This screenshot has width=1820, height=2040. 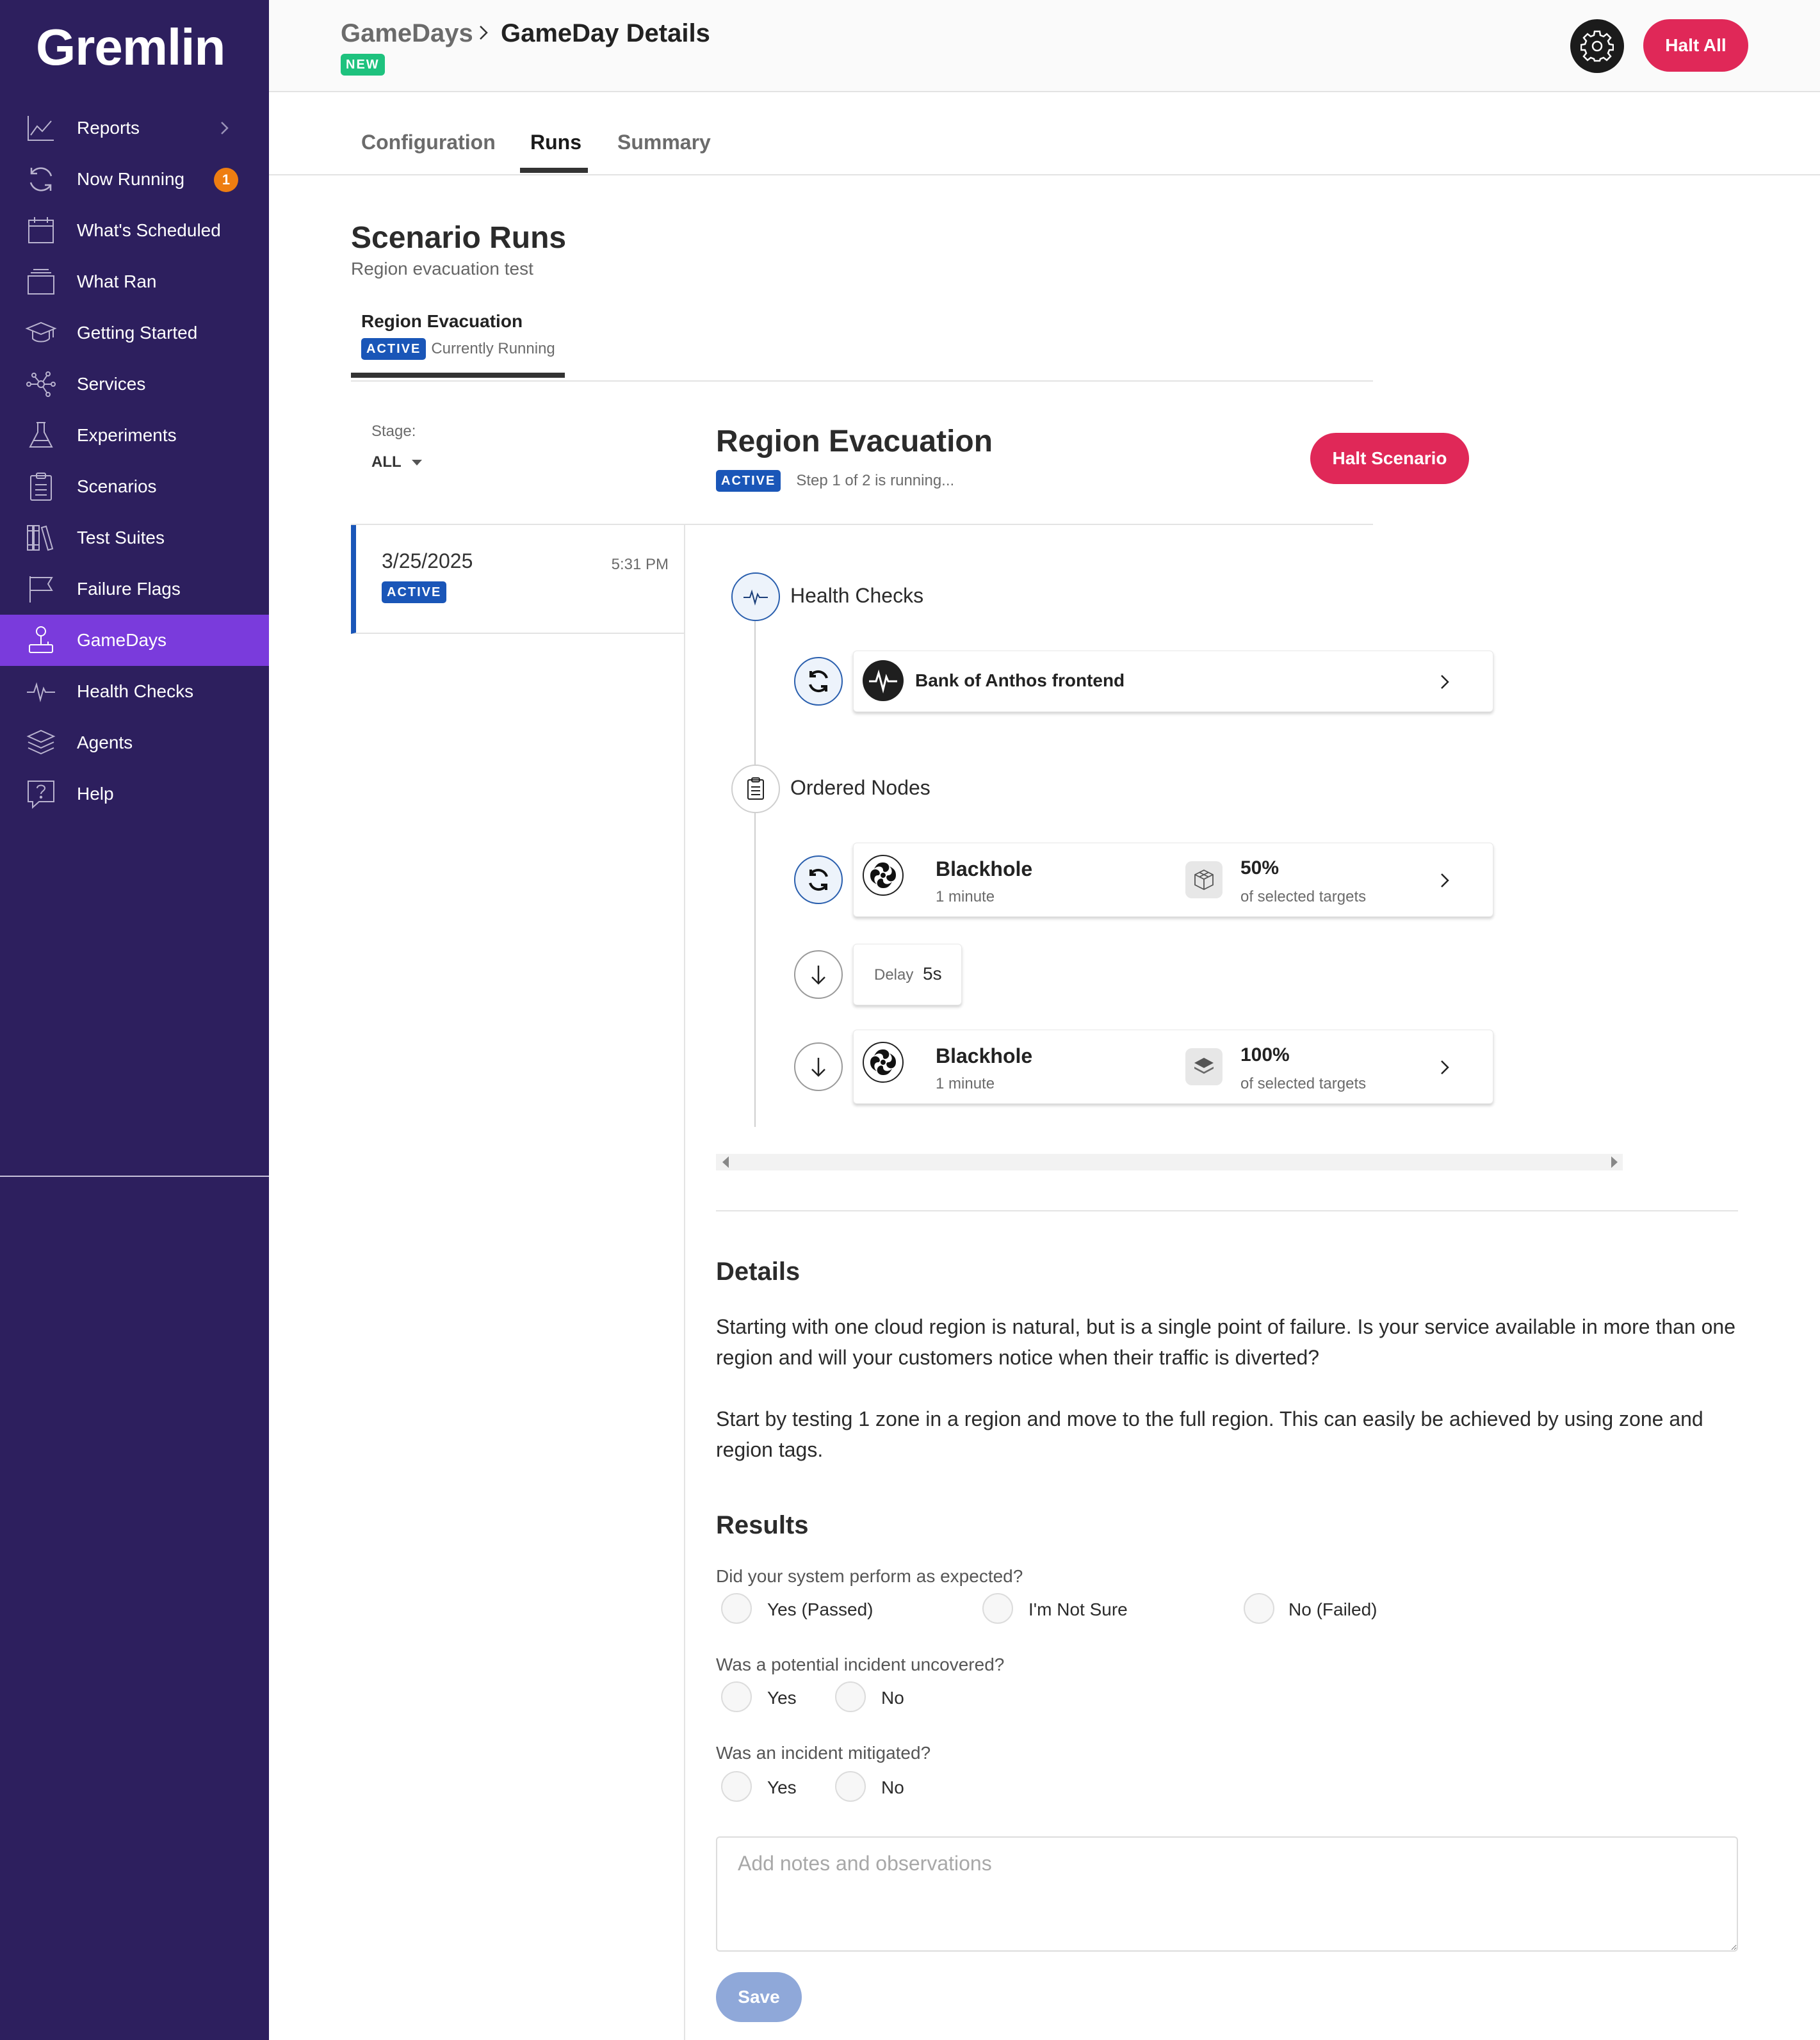 I want to click on ordered-nodes-section-icon, so click(x=756, y=789).